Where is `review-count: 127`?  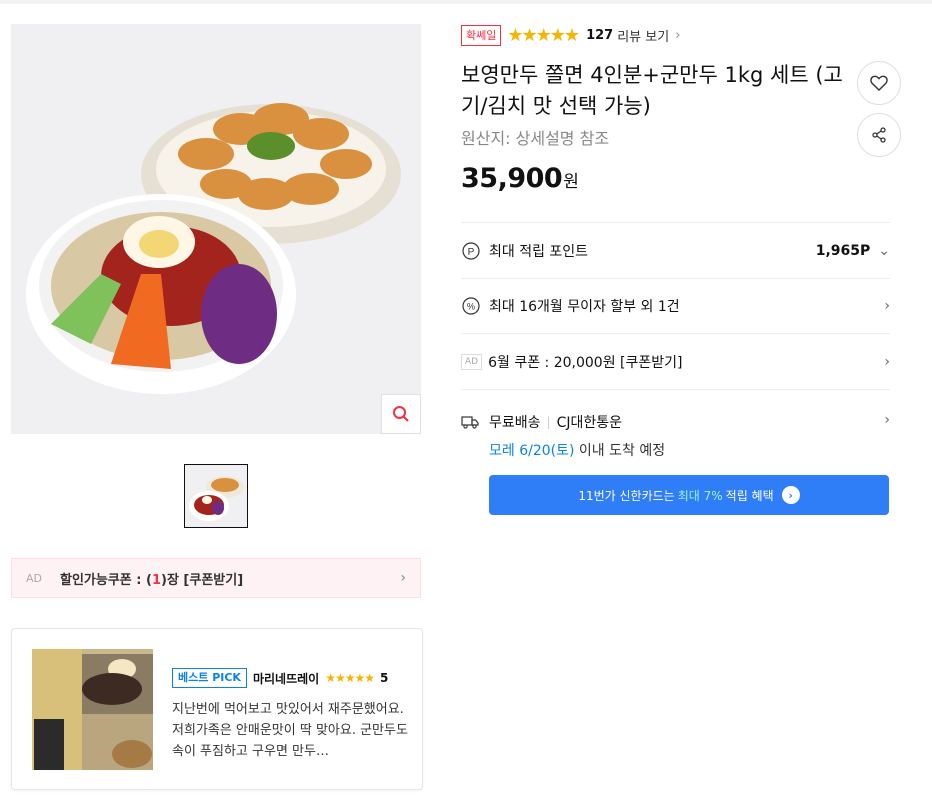 review-count: 127 is located at coordinates (600, 35).